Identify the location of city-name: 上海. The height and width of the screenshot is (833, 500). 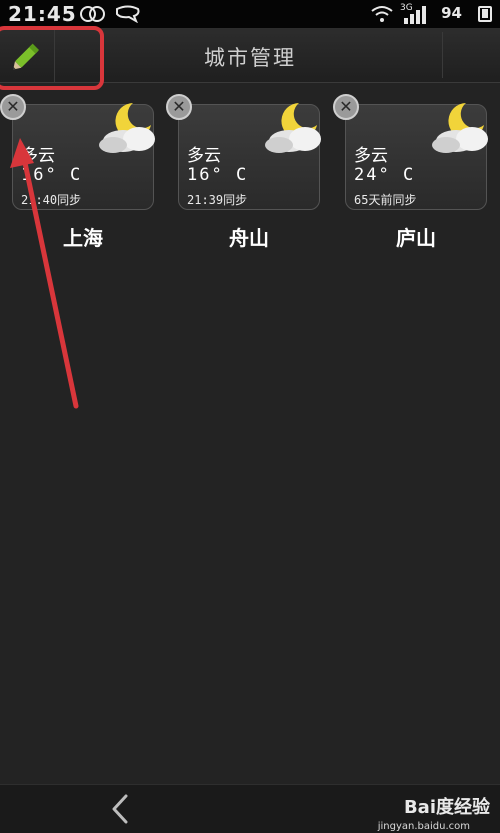
(83, 238).